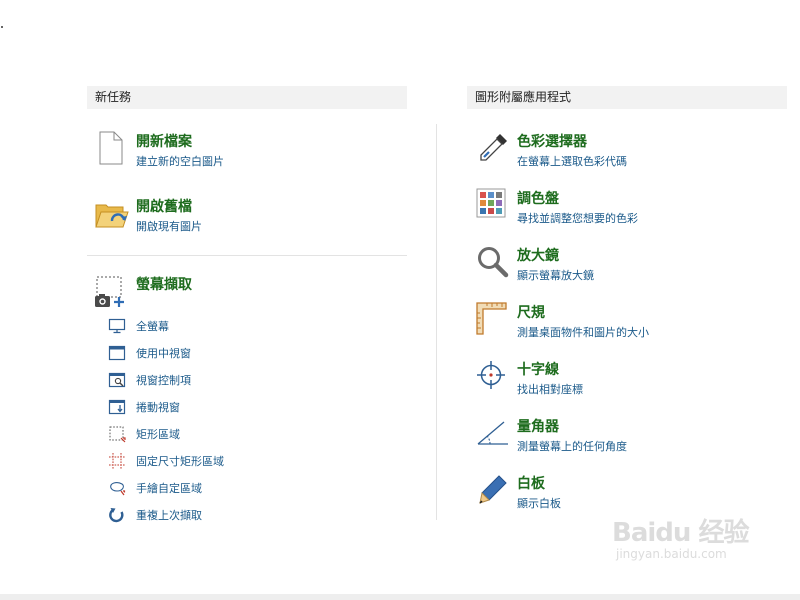 This screenshot has height=600, width=800. What do you see at coordinates (117, 407) in the screenshot?
I see `scroll-window-icon` at bounding box center [117, 407].